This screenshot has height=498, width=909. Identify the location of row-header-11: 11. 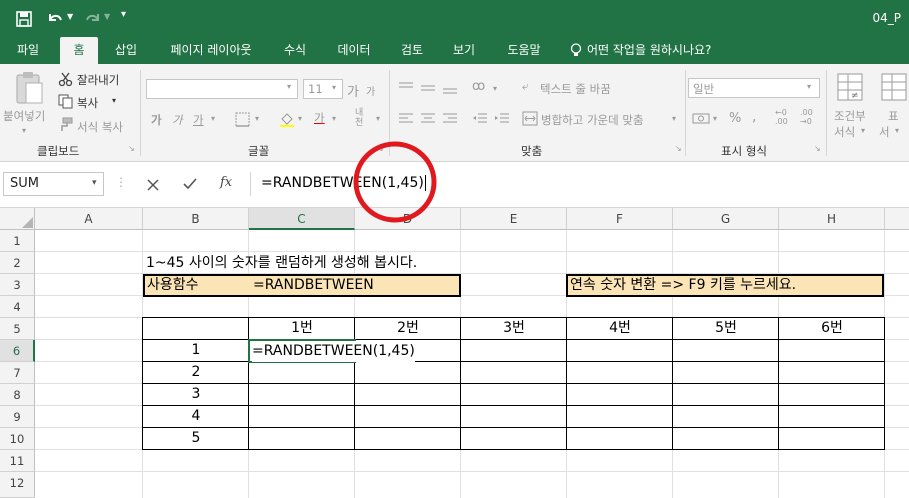
(17, 461).